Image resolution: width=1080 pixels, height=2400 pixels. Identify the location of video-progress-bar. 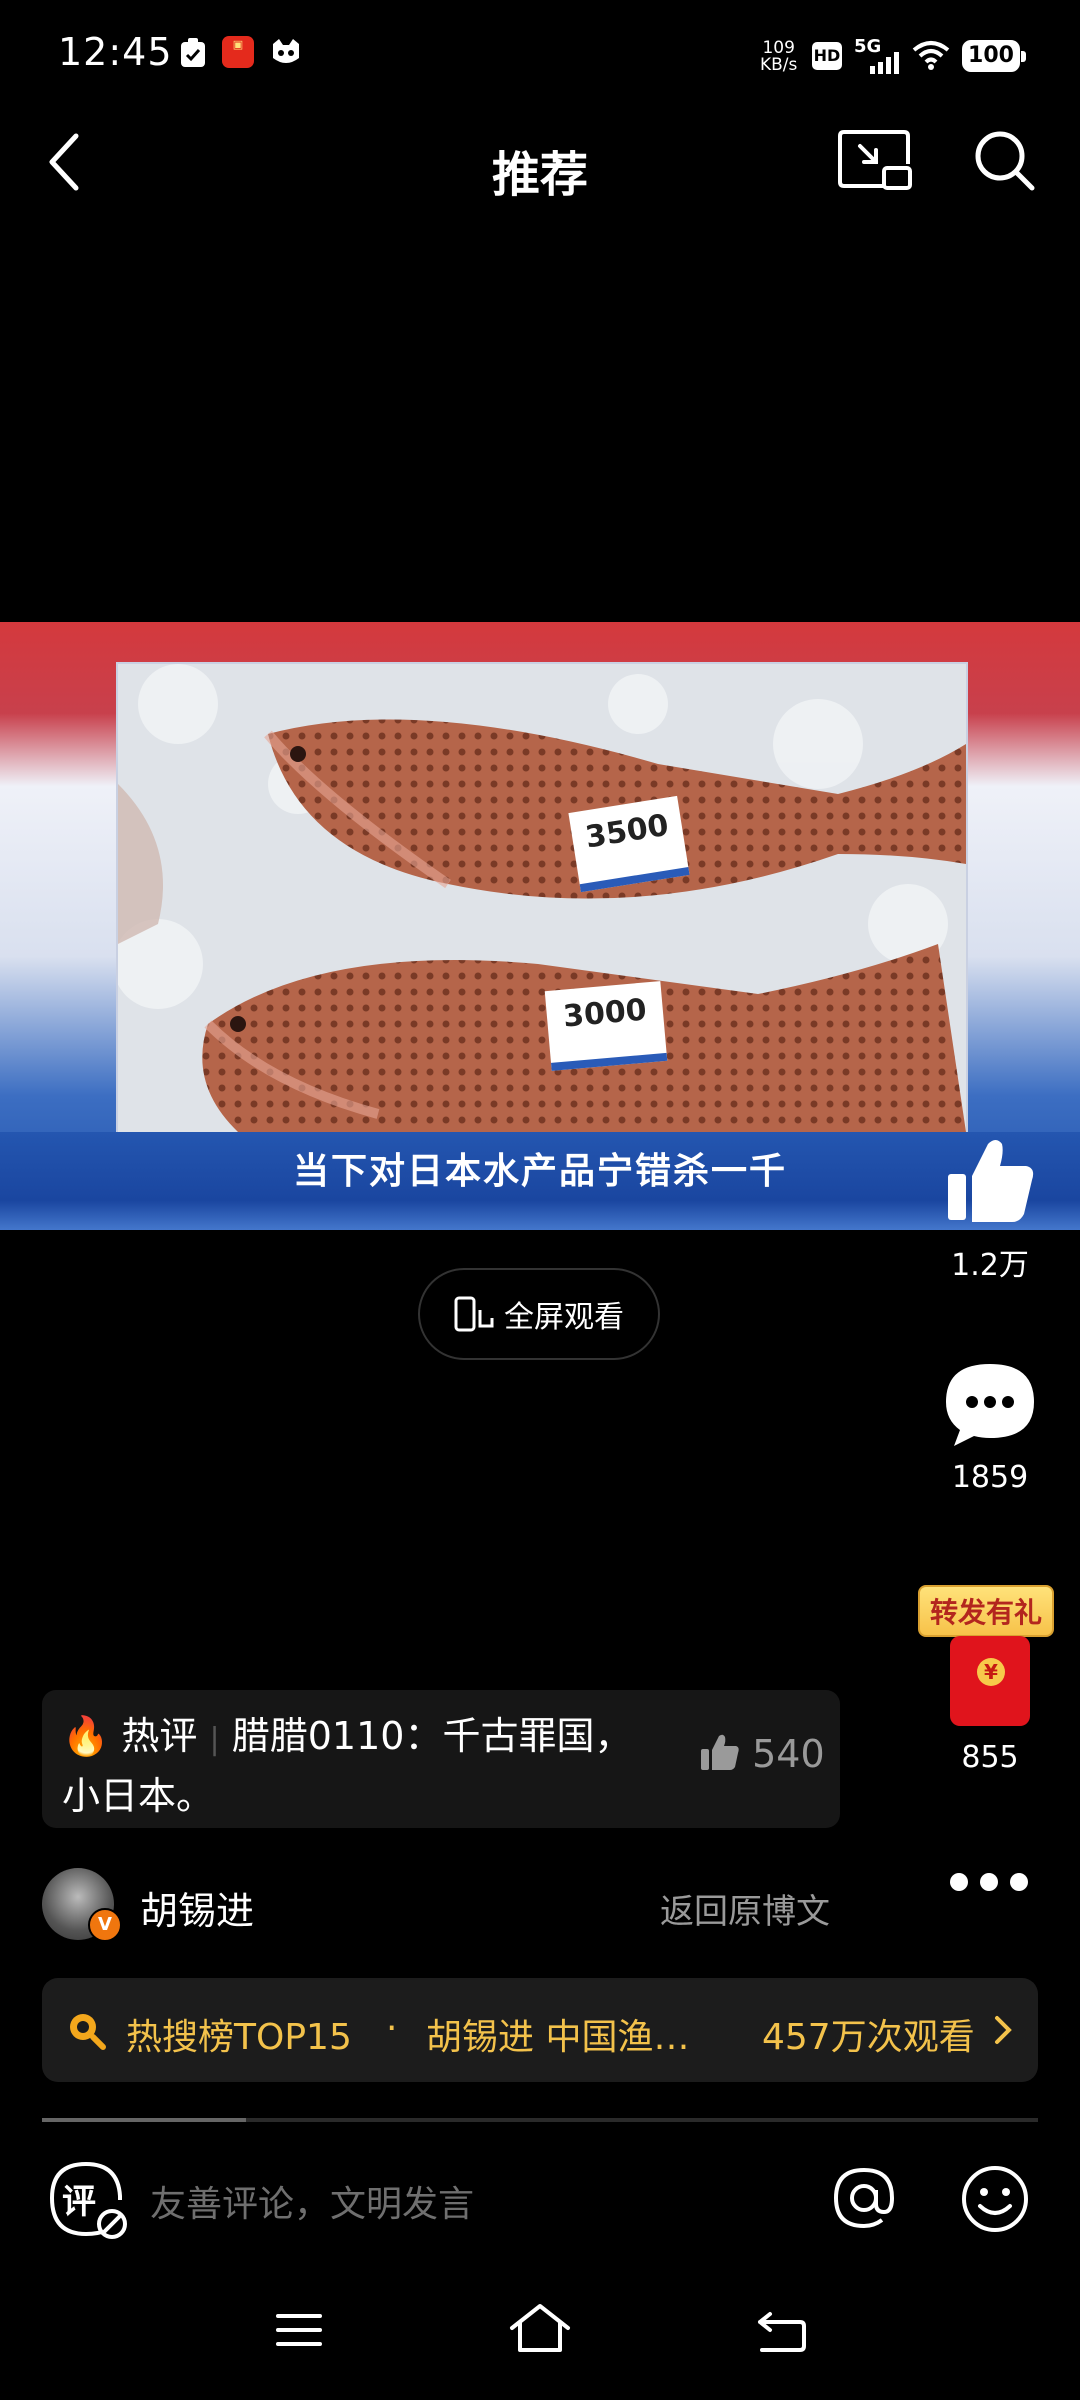
(540, 2120).